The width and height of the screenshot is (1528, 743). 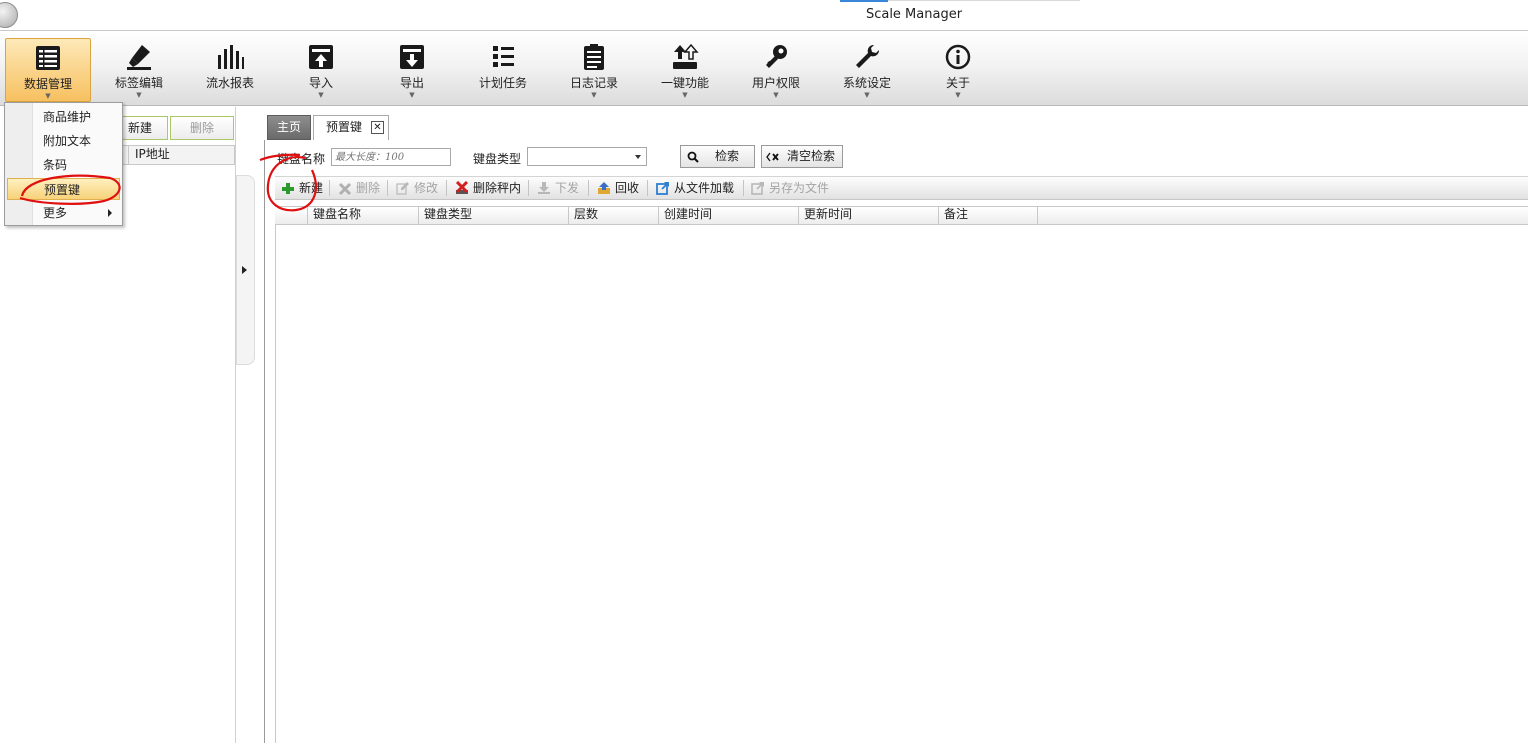 I want to click on toolbar-edit-button: 修改, so click(x=417, y=188).